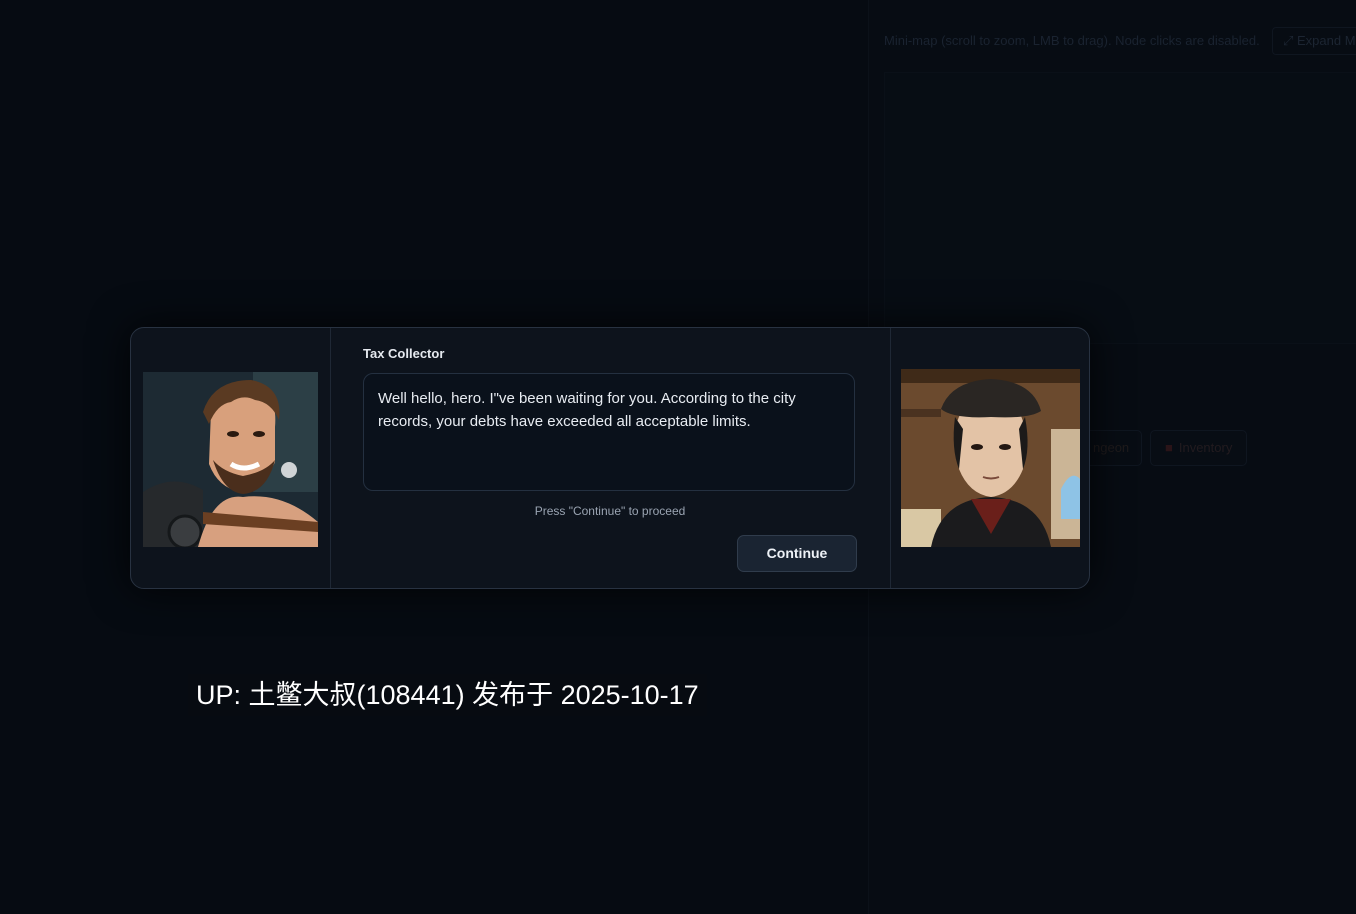 The height and width of the screenshot is (914, 1356). I want to click on speaker-name: Tax Collector, so click(404, 353).